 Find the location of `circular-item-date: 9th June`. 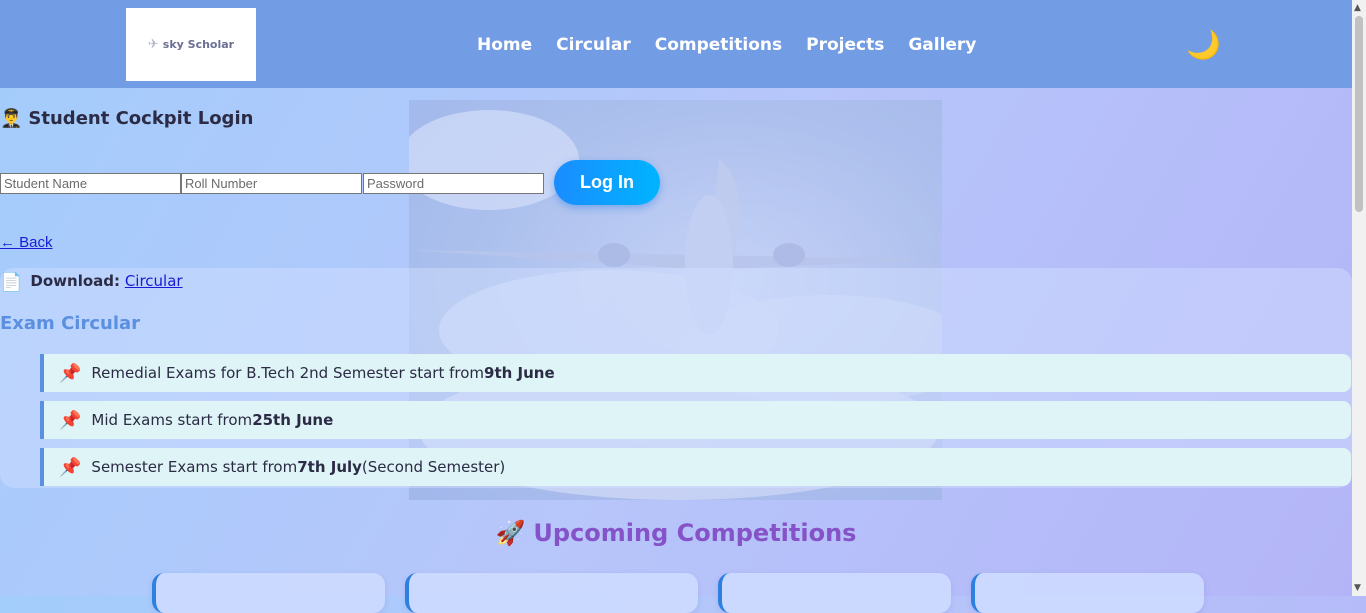

circular-item-date: 9th June is located at coordinates (519, 373).